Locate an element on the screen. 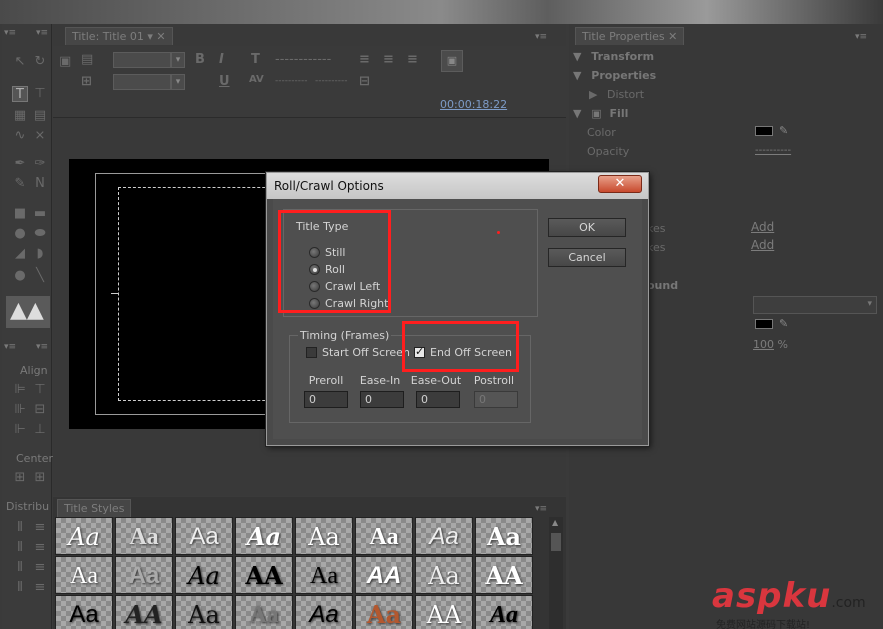  distribute-bottom-icon: ≡ is located at coordinates (40, 568).